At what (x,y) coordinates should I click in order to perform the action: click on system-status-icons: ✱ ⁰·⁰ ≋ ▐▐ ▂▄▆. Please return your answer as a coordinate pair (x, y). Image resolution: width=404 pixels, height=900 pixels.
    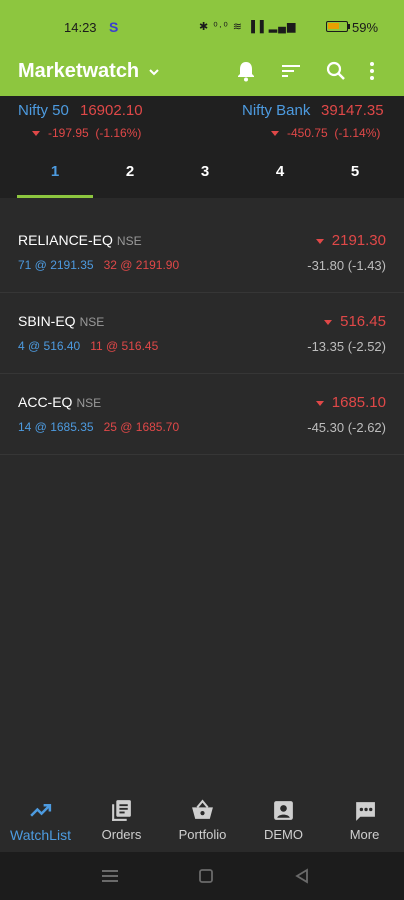
    Looking at the image, I should click on (248, 27).